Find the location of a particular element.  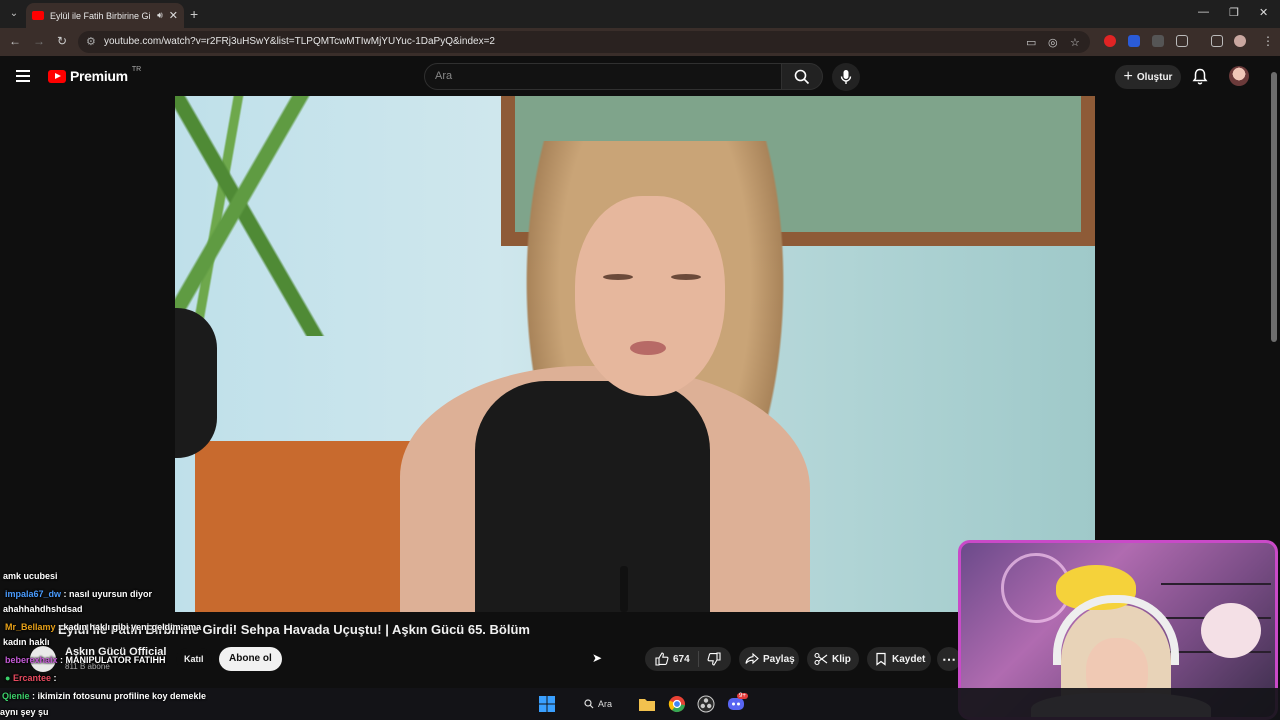

youtube-play-icon is located at coordinates (57, 76).